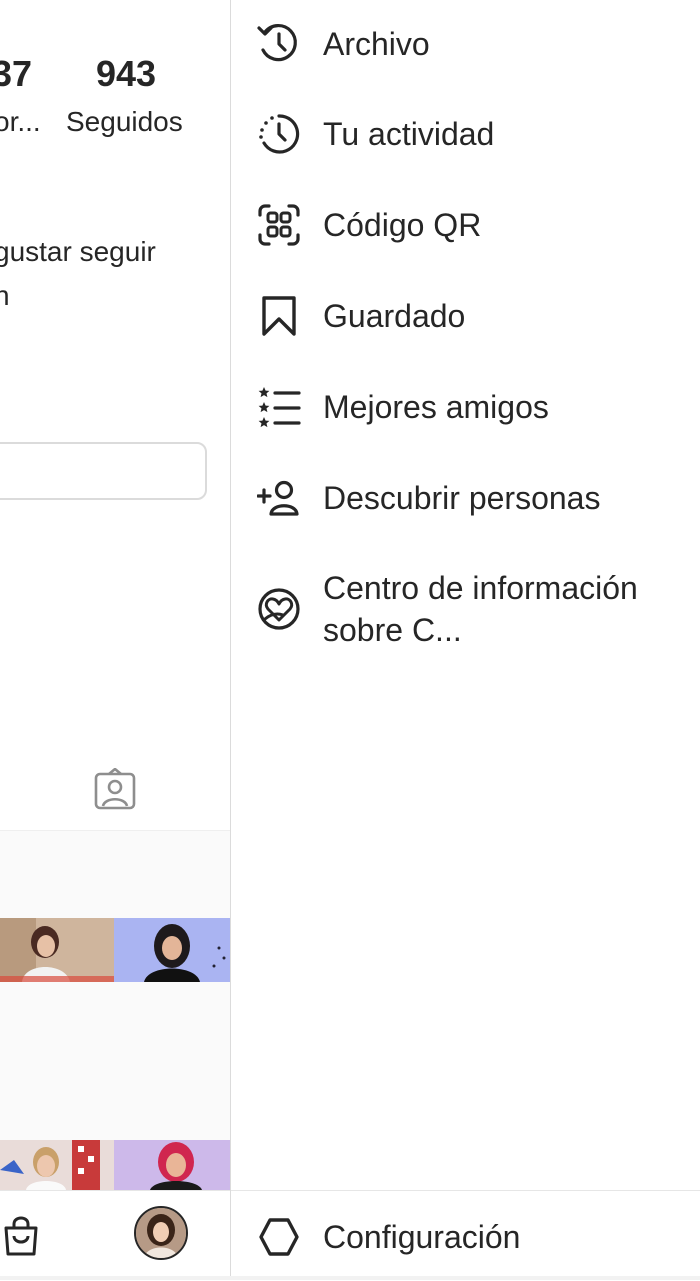 The height and width of the screenshot is (1281, 700). I want to click on posts-grid, so click(115, 1011).